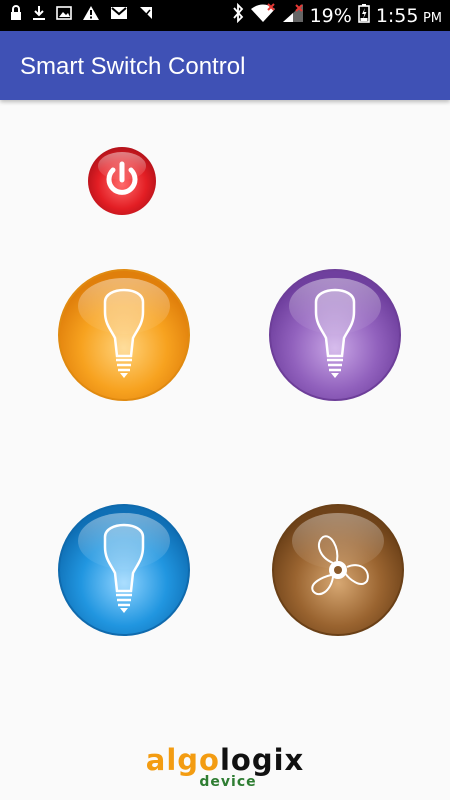 This screenshot has width=450, height=800. I want to click on logo-device-text: device, so click(228, 782).